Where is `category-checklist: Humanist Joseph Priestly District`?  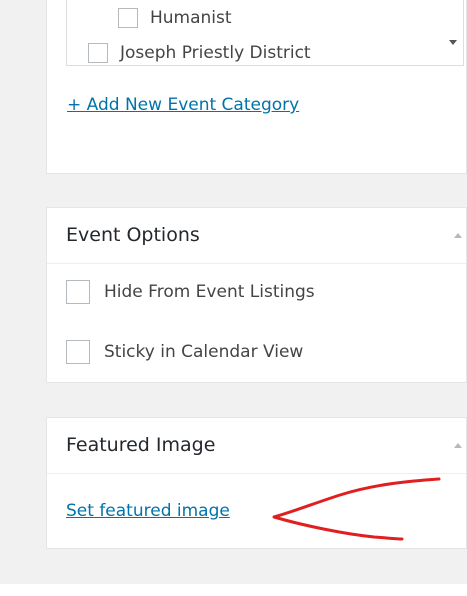 category-checklist: Humanist Joseph Priestly District is located at coordinates (265, 33).